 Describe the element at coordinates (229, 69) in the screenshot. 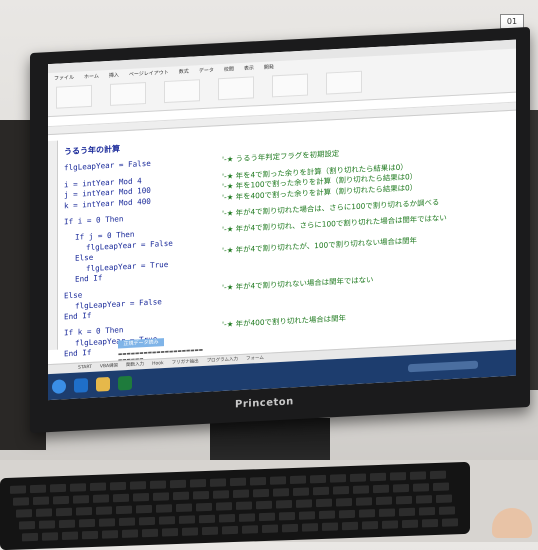

I see `ribbon-tab: 校閲` at that location.